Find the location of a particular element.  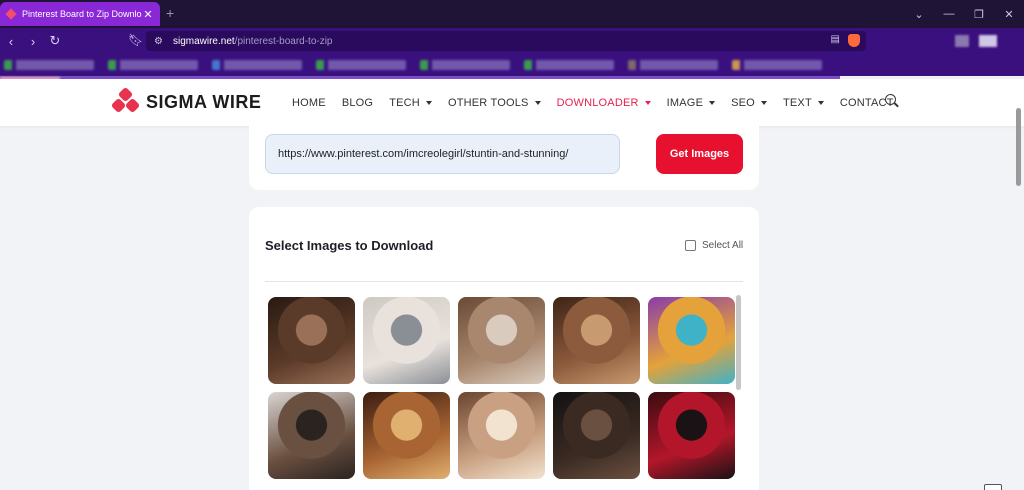

extensions-area is located at coordinates (985, 41).